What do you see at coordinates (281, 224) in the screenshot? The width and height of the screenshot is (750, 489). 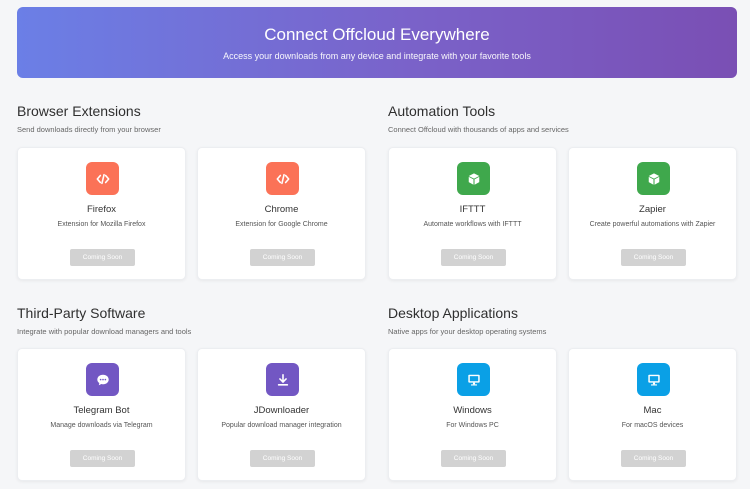 I see `card-description: Extension for Google Chrome` at bounding box center [281, 224].